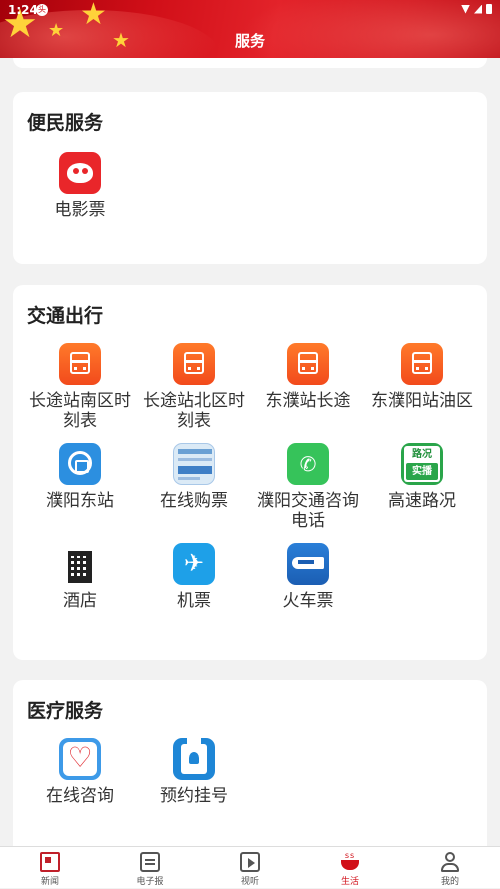  What do you see at coordinates (194, 501) in the screenshot?
I see `service-label: 在线购票` at bounding box center [194, 501].